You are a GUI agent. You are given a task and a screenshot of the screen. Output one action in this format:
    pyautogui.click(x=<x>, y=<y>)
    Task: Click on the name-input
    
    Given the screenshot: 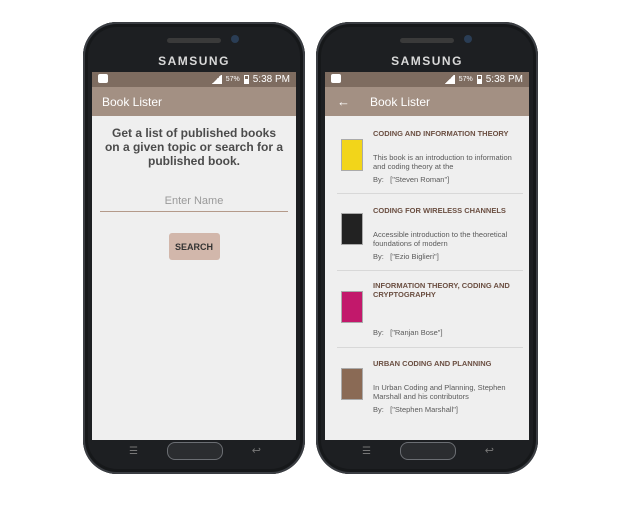 What is the action you would take?
    pyautogui.click(x=194, y=201)
    